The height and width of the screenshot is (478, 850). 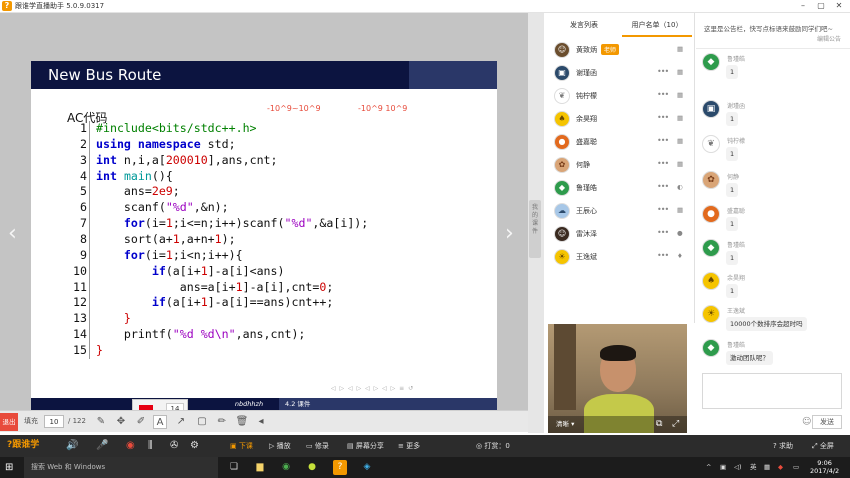 I want to click on my-courseware-tab: 我 的 课 件, so click(x=535, y=229).